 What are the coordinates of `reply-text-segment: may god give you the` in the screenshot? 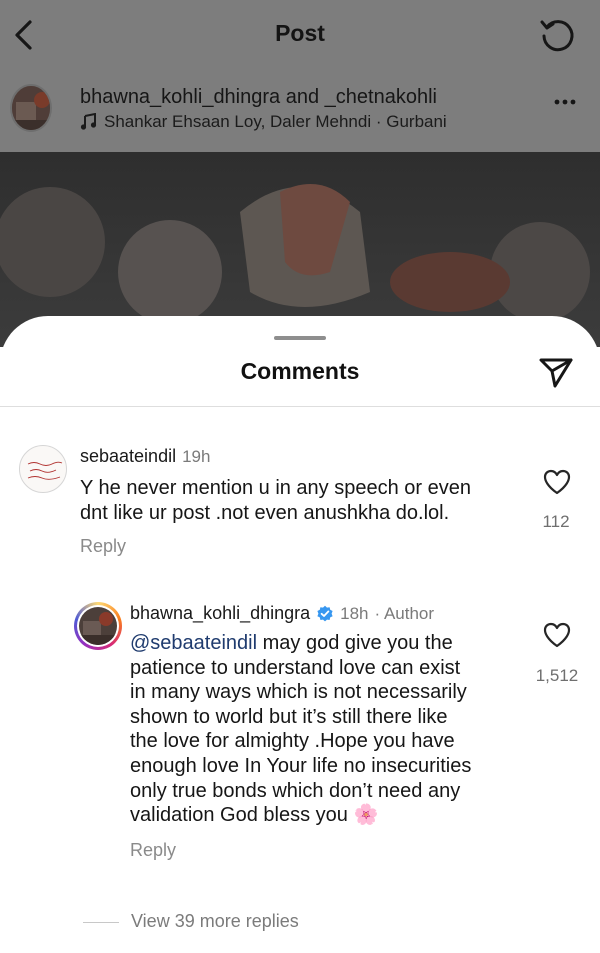 It's located at (355, 643).